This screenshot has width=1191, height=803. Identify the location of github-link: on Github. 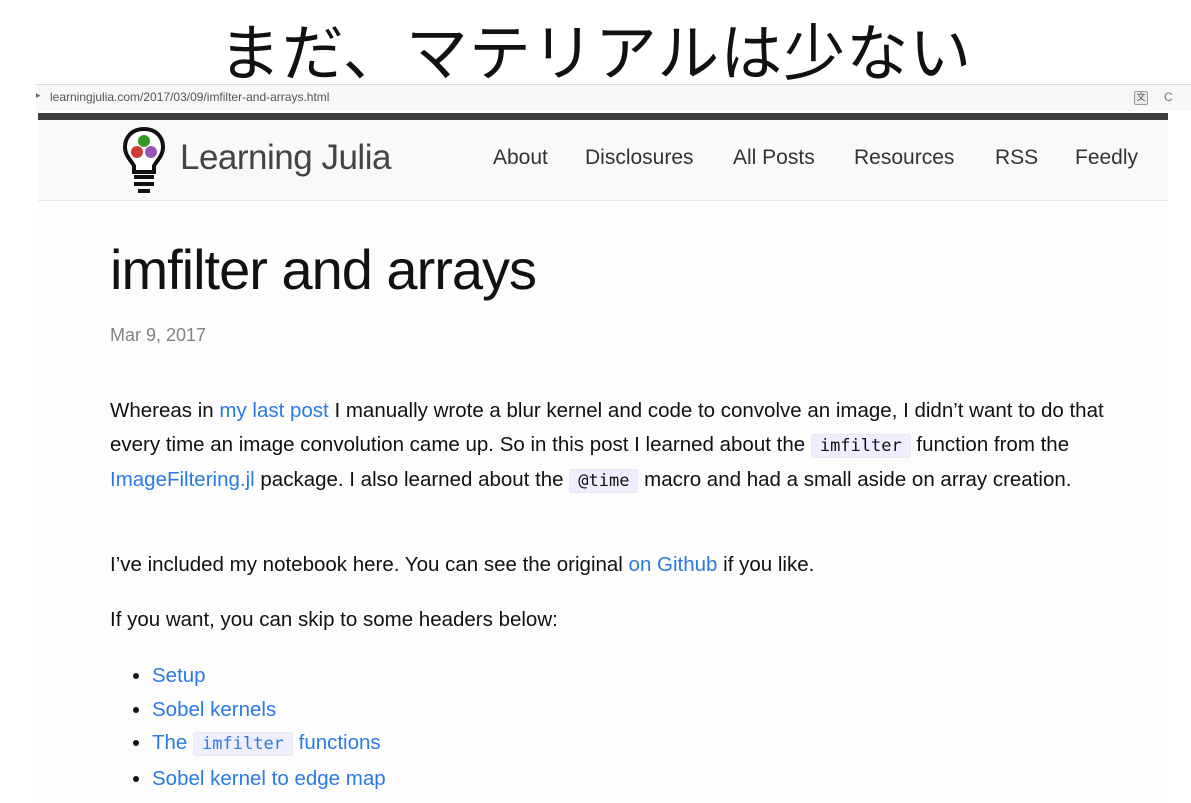
(673, 564).